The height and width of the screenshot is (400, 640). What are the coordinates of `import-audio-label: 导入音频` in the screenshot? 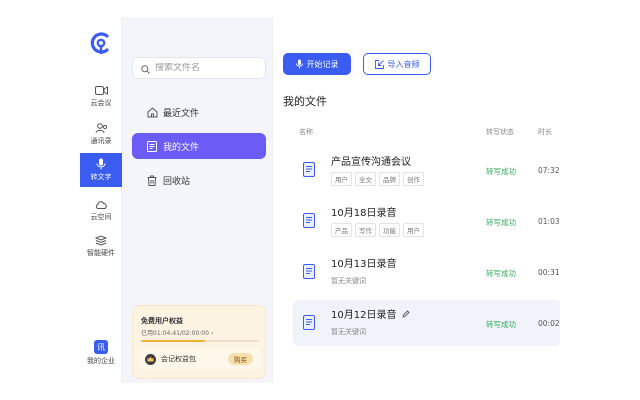 It's located at (403, 64).